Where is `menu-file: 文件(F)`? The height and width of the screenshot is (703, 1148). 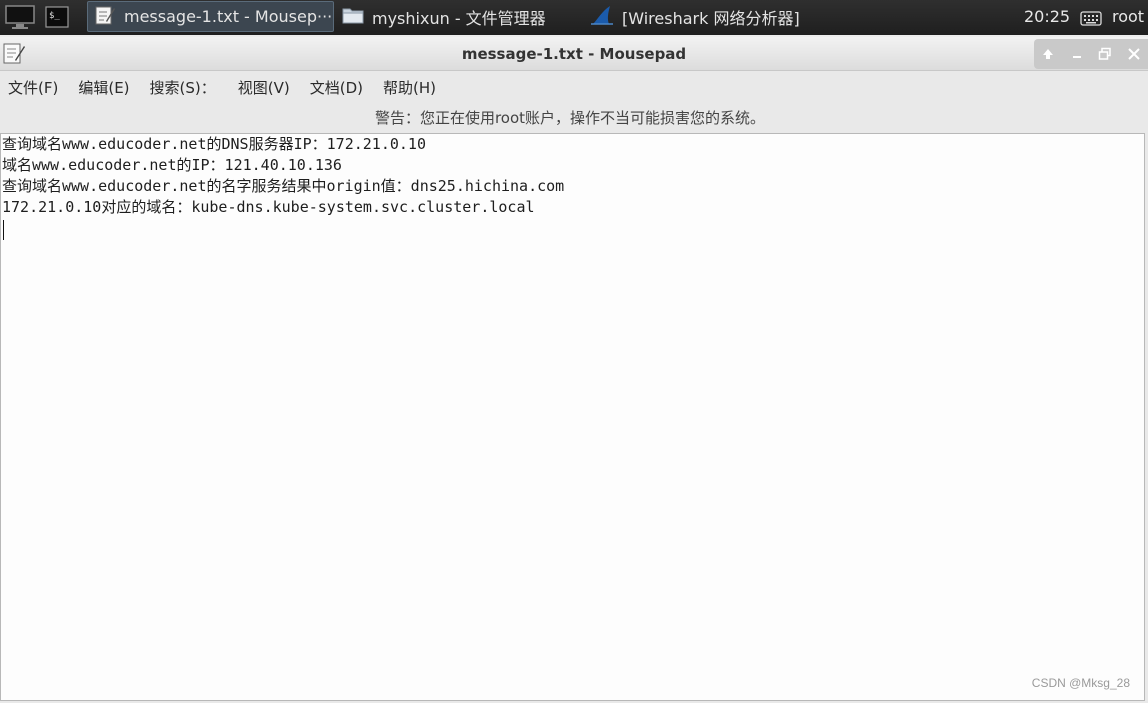
menu-file: 文件(F) is located at coordinates (29, 87).